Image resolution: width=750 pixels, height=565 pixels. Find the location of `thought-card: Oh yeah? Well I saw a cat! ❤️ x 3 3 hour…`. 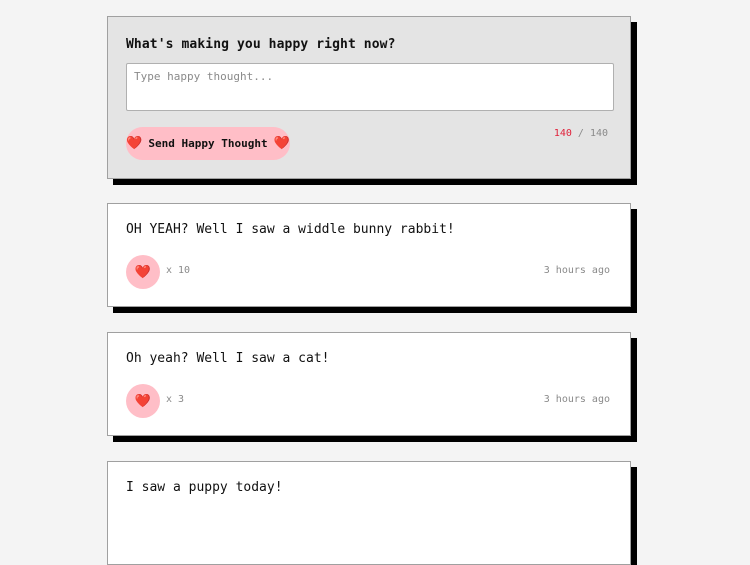

thought-card: Oh yeah? Well I saw a cat! ❤️ x 3 3 hour… is located at coordinates (369, 384).